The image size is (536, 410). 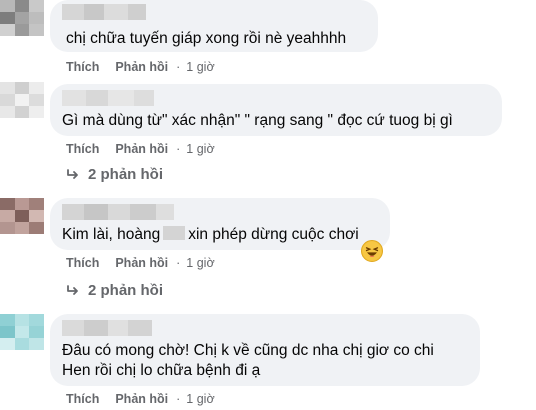 I want to click on laughing-emoji-icon, so click(x=372, y=251).